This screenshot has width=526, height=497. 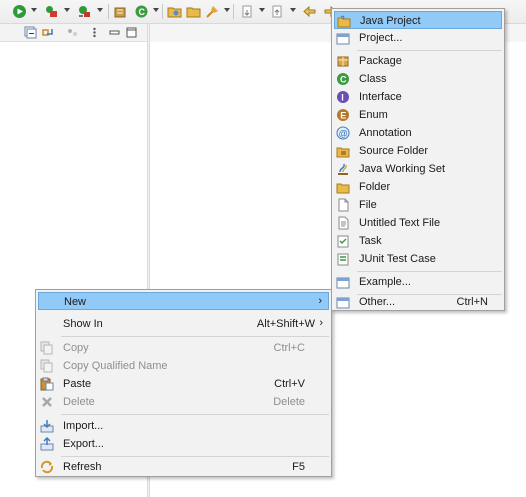 What do you see at coordinates (84, 11) in the screenshot?
I see `external-tools-icon` at bounding box center [84, 11].